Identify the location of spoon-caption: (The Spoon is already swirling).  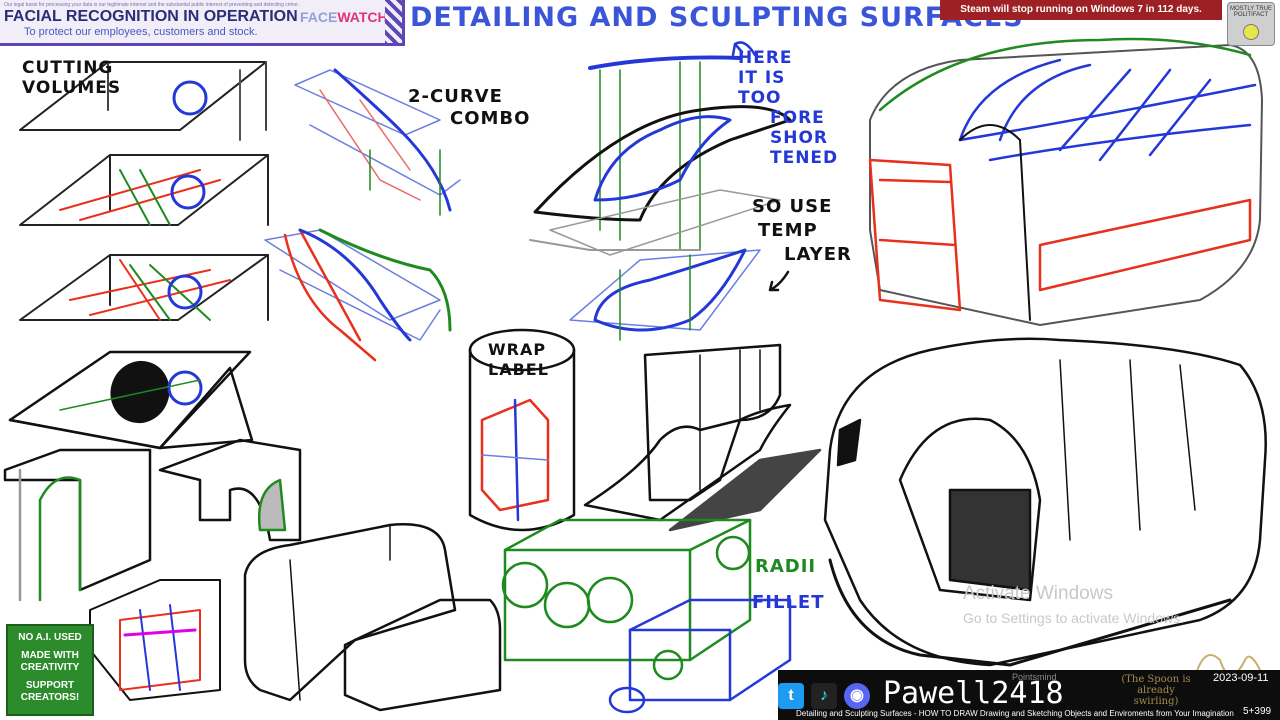
(1156, 690).